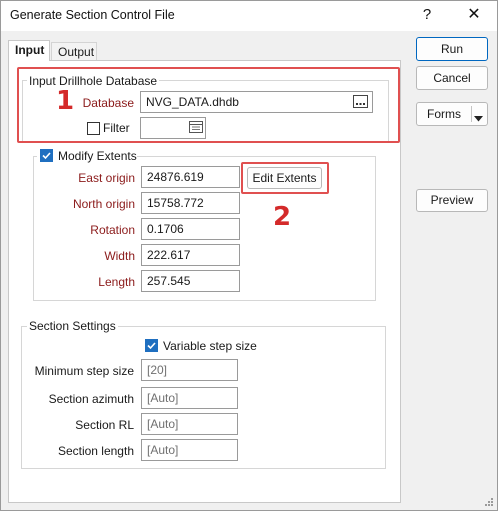 The width and height of the screenshot is (498, 511). I want to click on marker-1: 1, so click(65, 101).